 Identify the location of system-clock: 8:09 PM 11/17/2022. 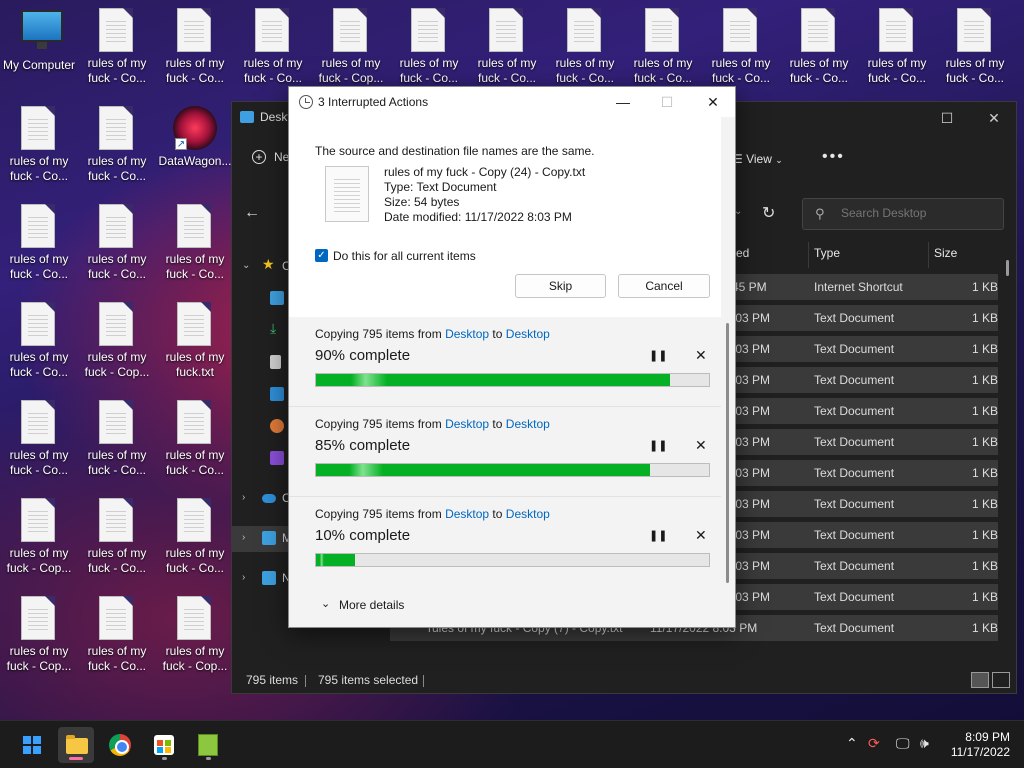
(980, 745).